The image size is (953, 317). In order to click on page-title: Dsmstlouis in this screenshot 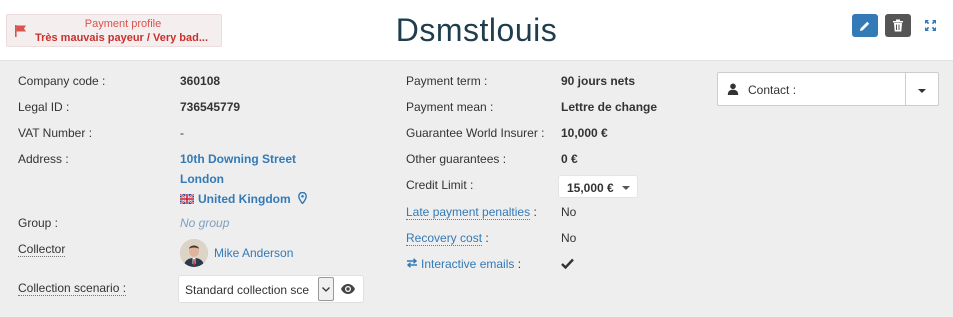, I will do `click(476, 30)`.